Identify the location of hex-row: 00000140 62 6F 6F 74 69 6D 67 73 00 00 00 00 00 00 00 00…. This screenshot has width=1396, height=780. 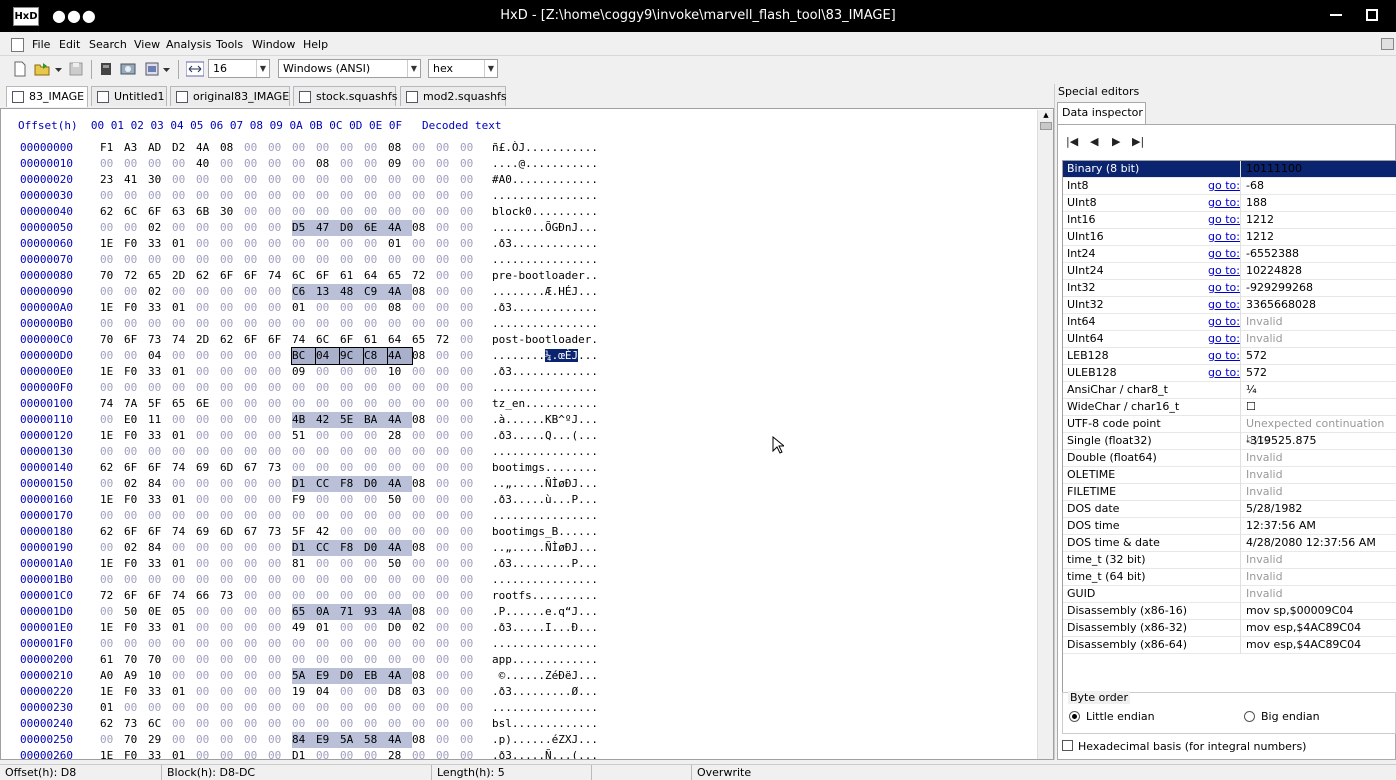
(309, 468).